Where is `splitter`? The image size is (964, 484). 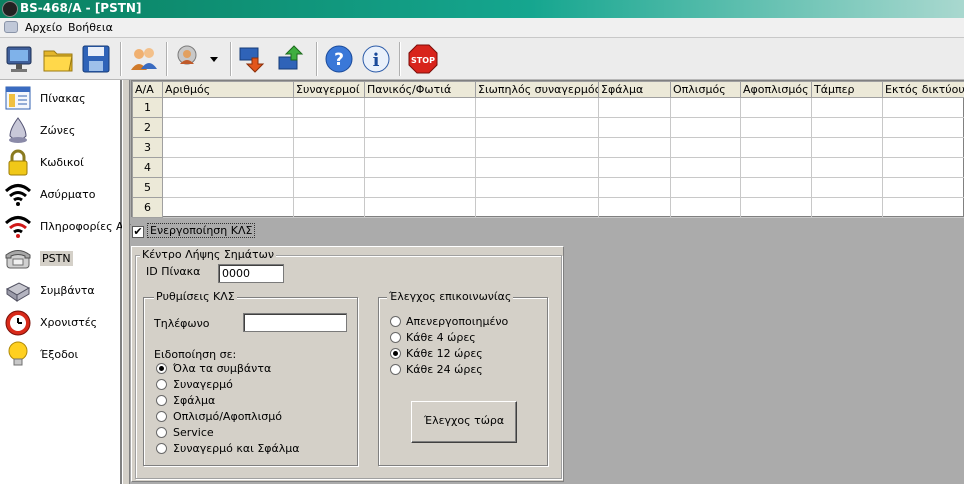 splitter is located at coordinates (126, 282).